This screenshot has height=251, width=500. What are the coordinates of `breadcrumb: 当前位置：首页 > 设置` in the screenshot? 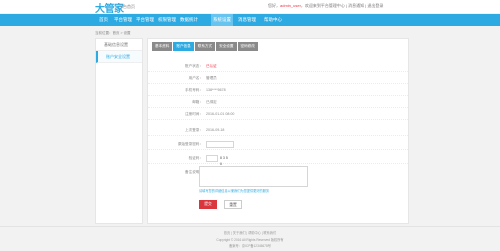 It's located at (113, 33).